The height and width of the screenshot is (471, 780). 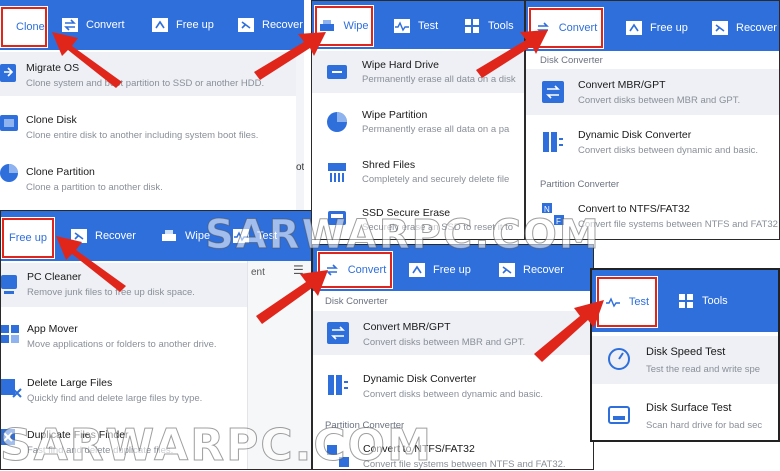 What do you see at coordinates (580, 184) in the screenshot?
I see `section-header-partition-converter: Partition Converter` at bounding box center [580, 184].